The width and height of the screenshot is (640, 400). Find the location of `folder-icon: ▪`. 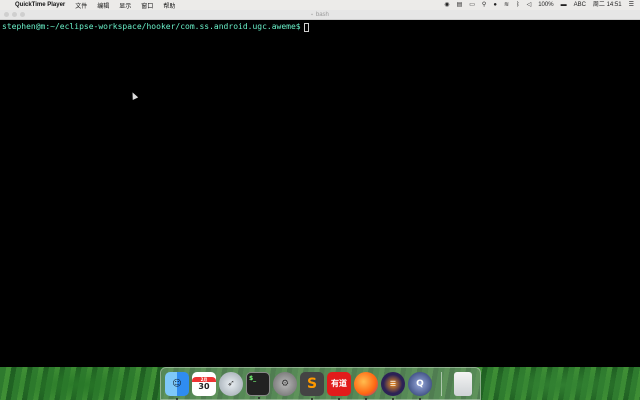

folder-icon: ▪ is located at coordinates (312, 14).